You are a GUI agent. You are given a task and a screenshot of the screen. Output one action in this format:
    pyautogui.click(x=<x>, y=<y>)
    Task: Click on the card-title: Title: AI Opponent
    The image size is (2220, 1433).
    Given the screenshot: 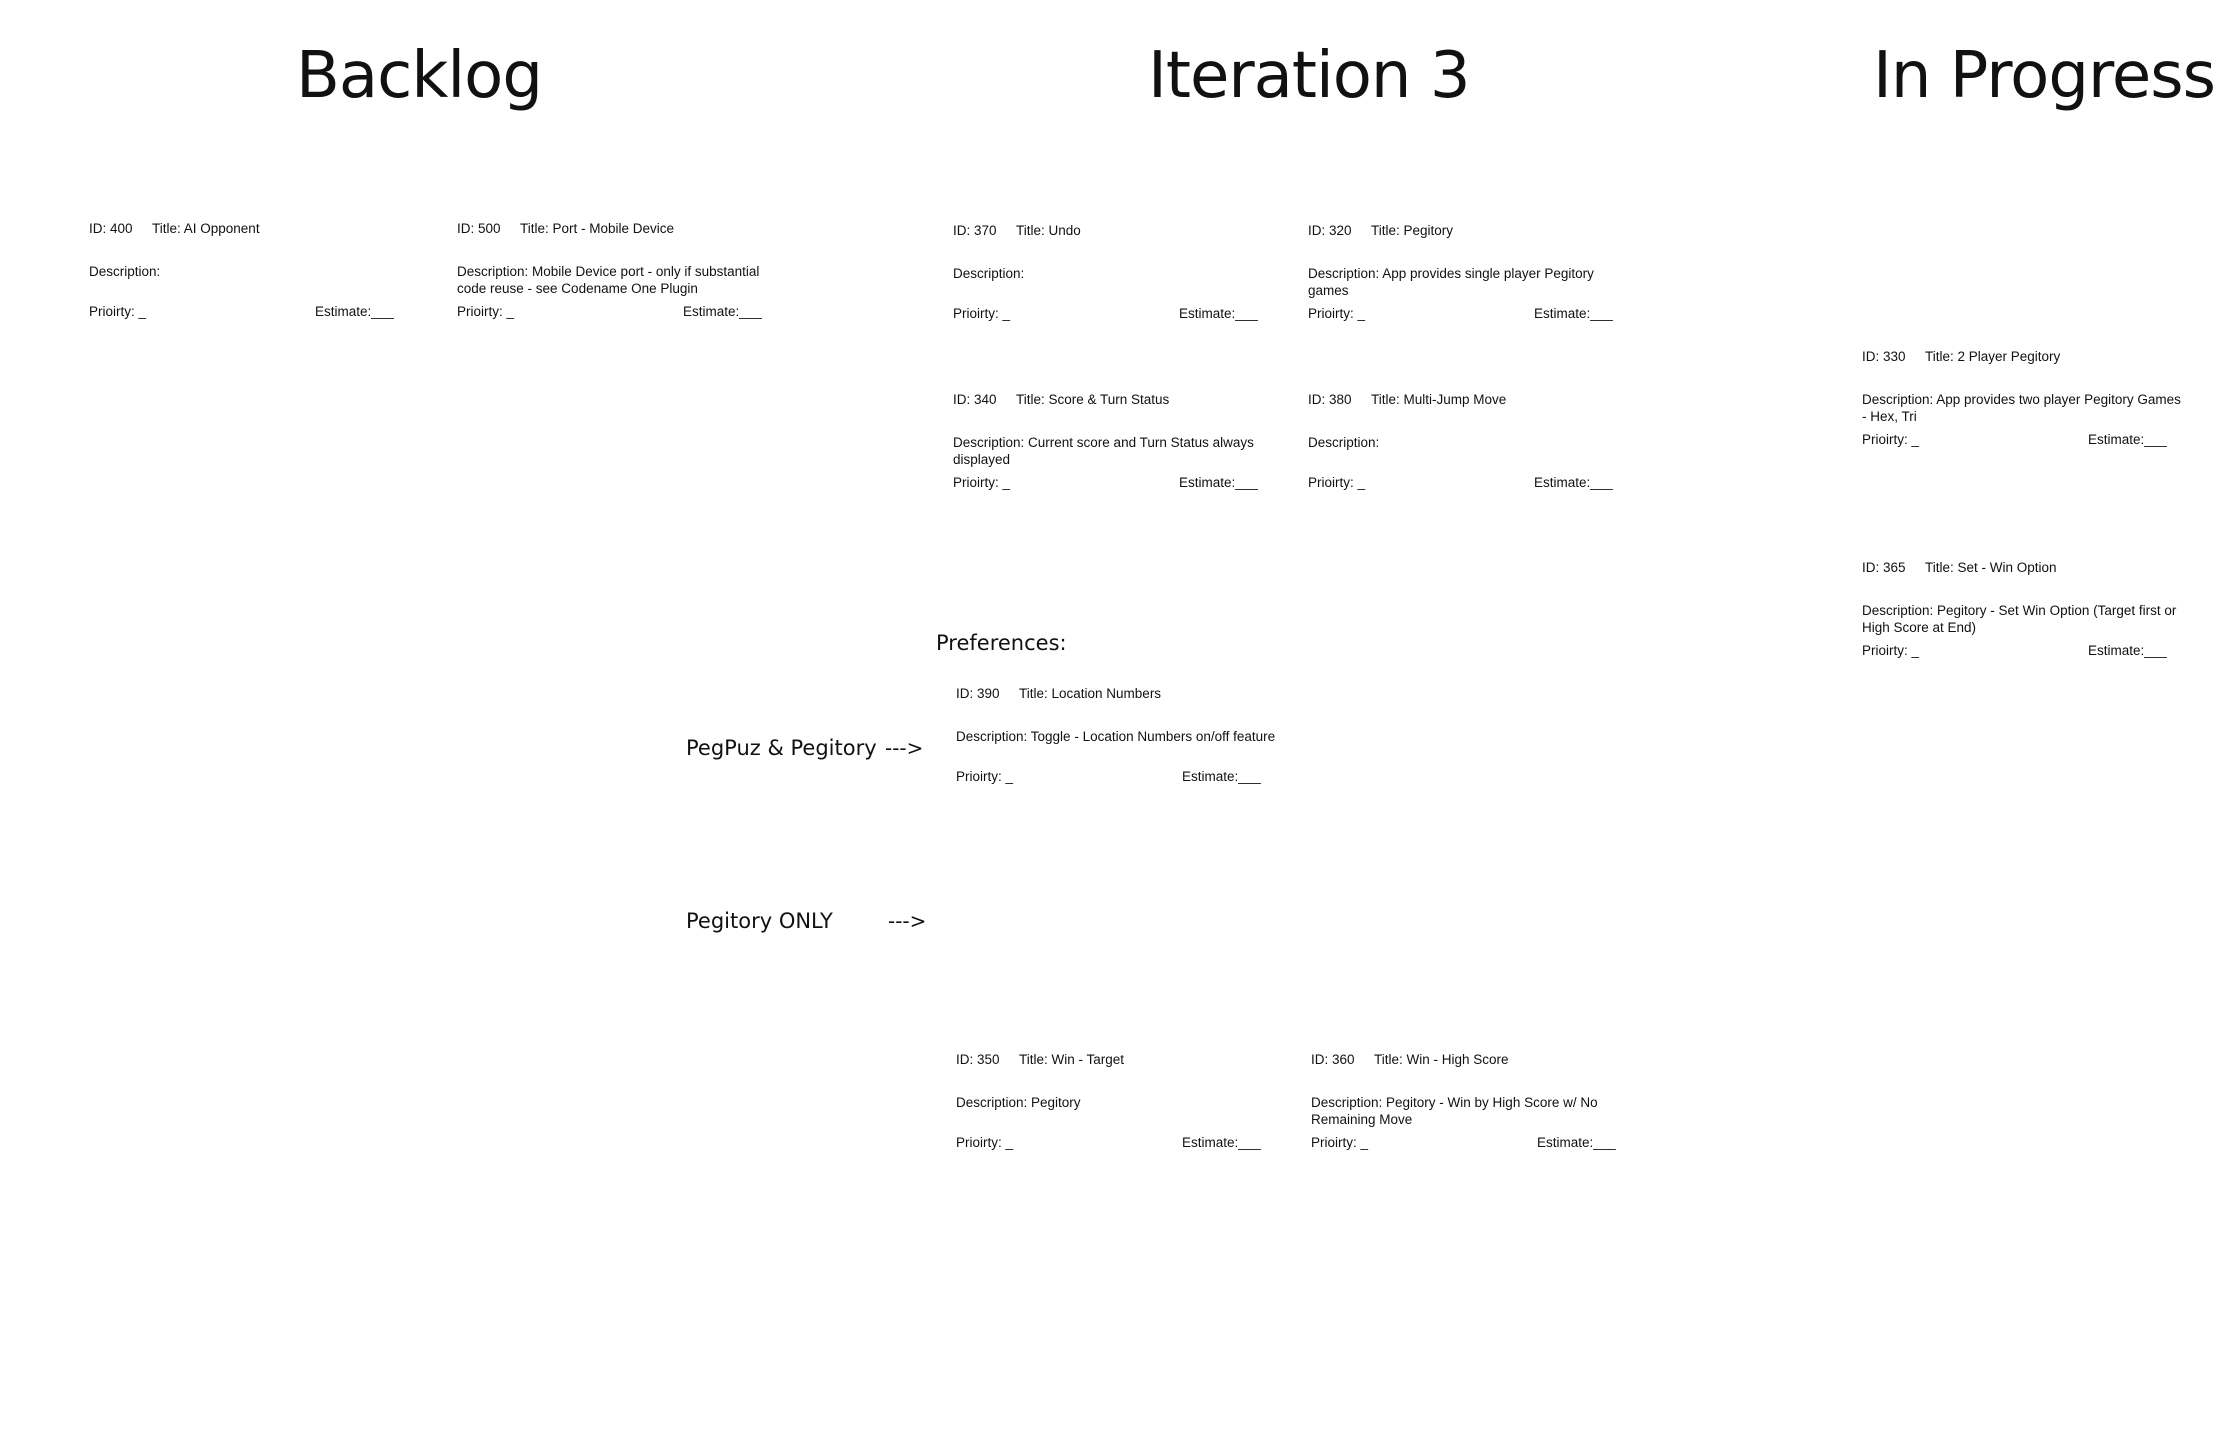 What is the action you would take?
    pyautogui.click(x=206, y=228)
    